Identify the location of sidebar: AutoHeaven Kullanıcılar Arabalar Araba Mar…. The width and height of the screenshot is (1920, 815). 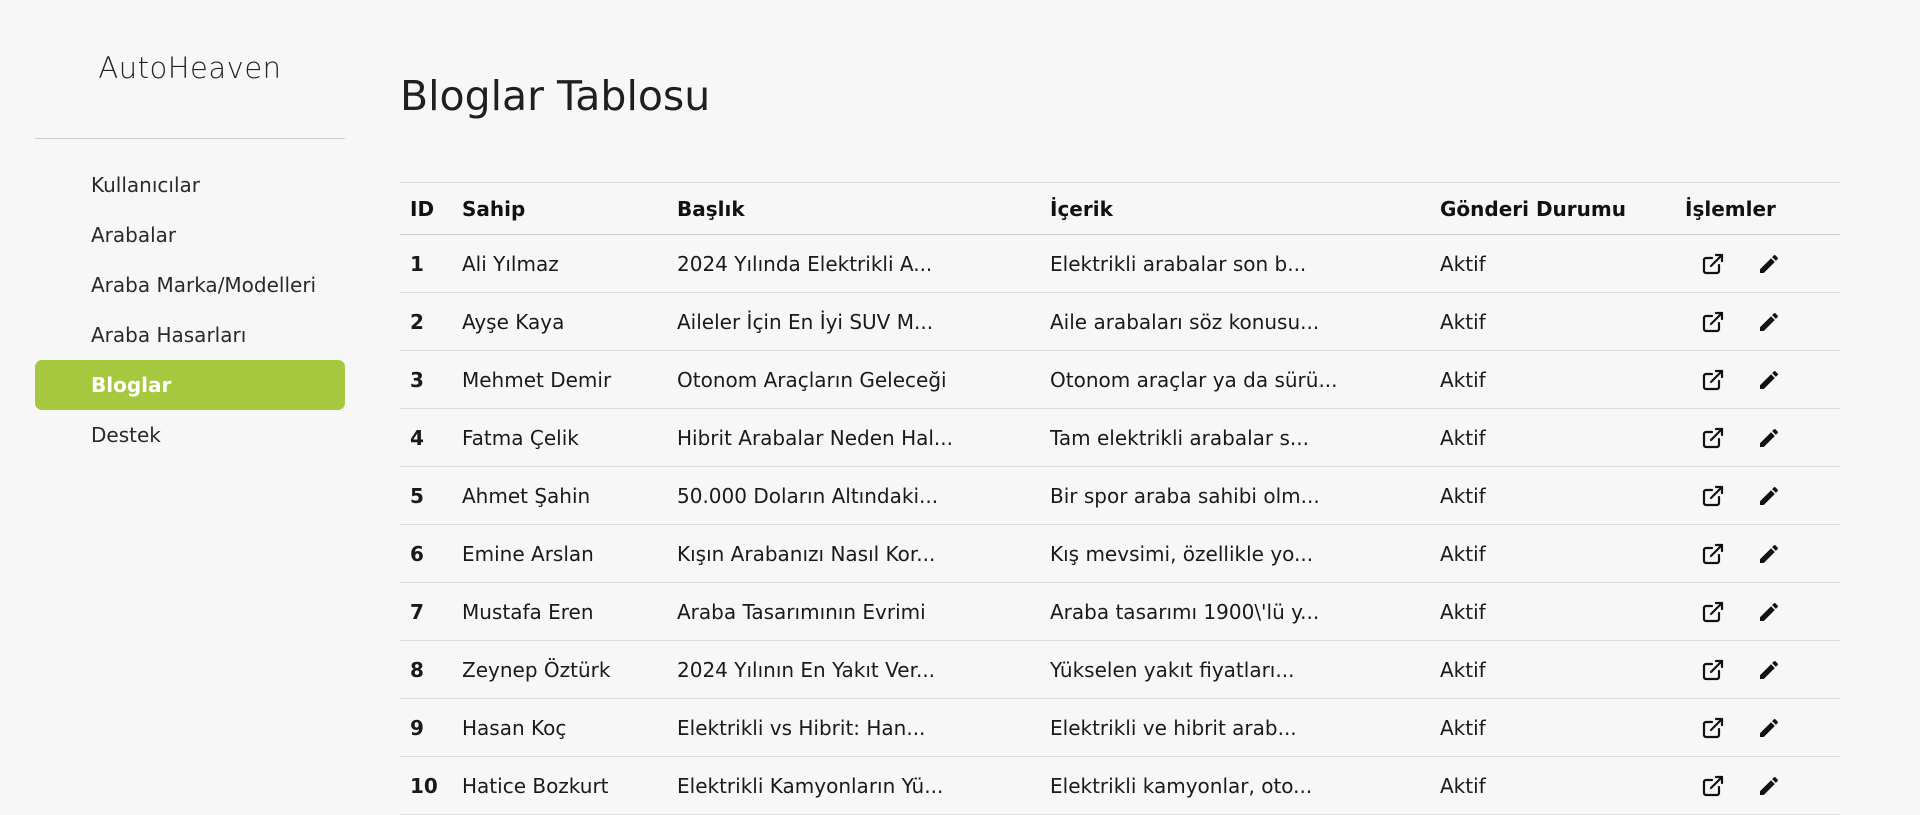
(190, 230).